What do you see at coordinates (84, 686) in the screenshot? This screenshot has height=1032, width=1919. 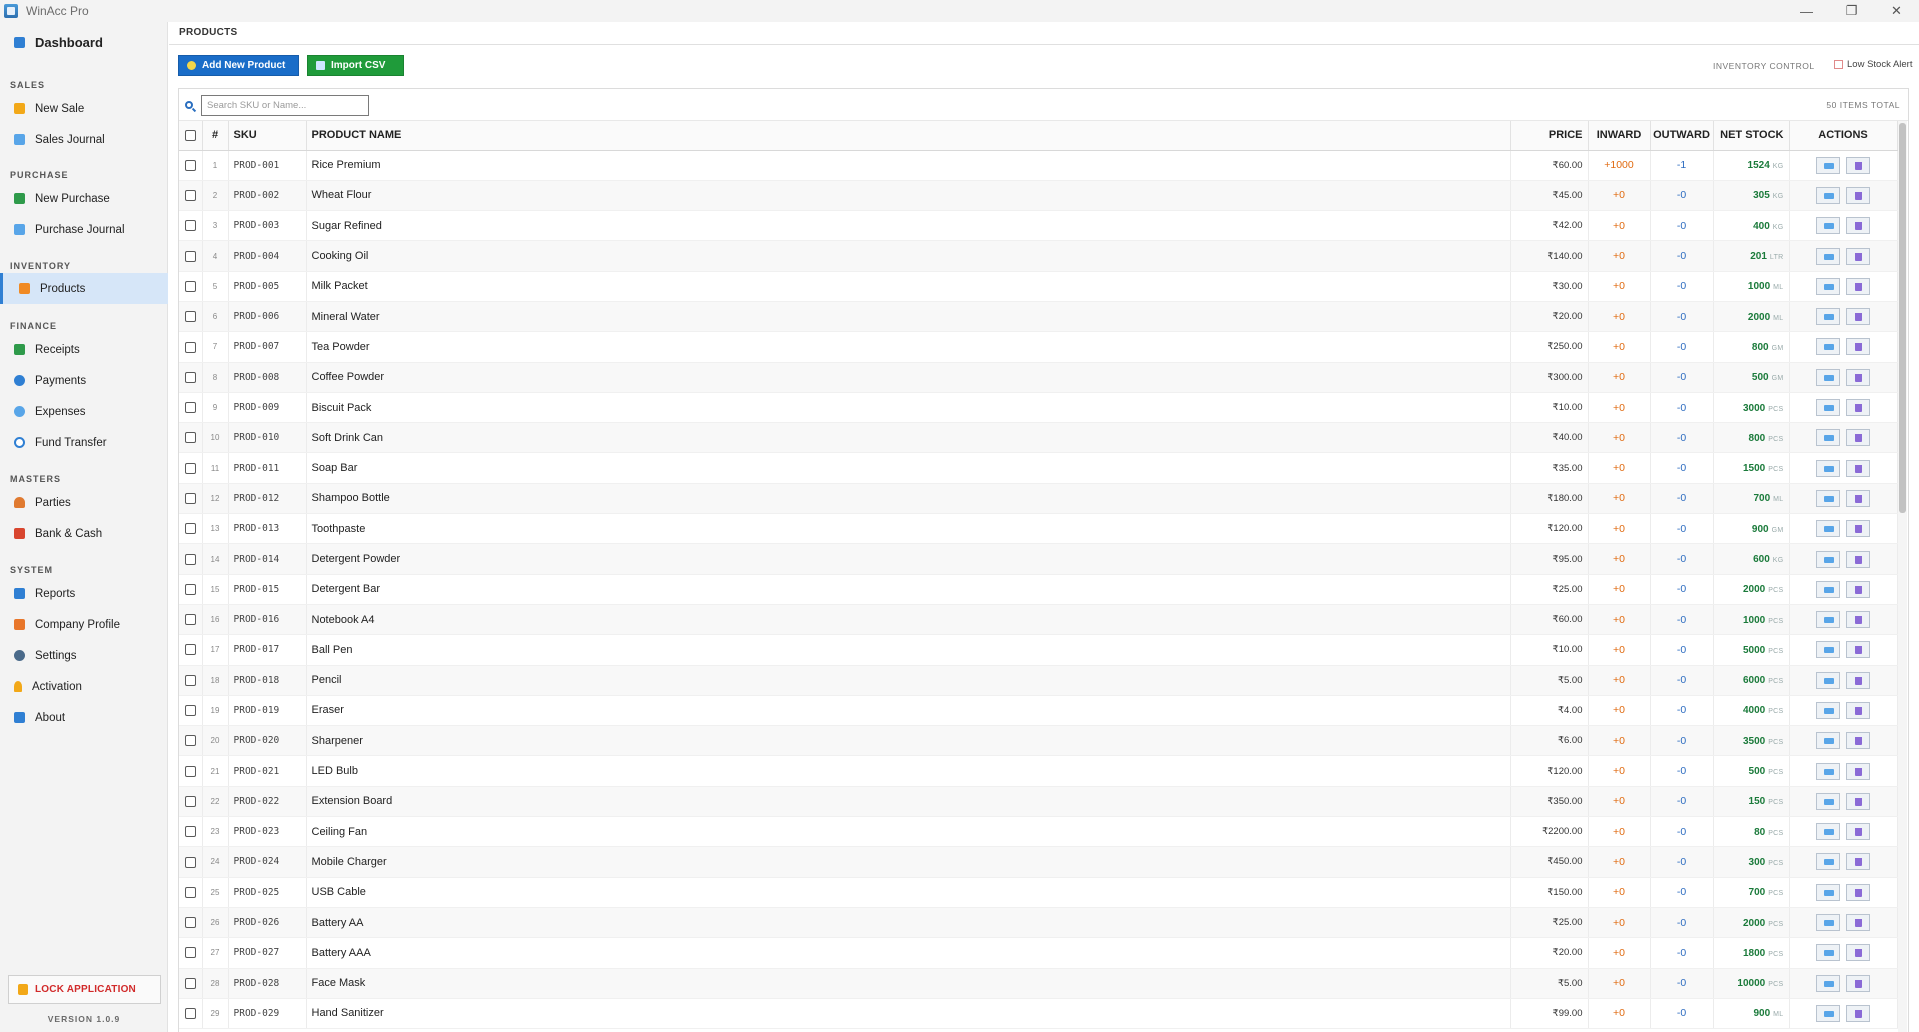 I see `sidebar-item-activation: Activation` at bounding box center [84, 686].